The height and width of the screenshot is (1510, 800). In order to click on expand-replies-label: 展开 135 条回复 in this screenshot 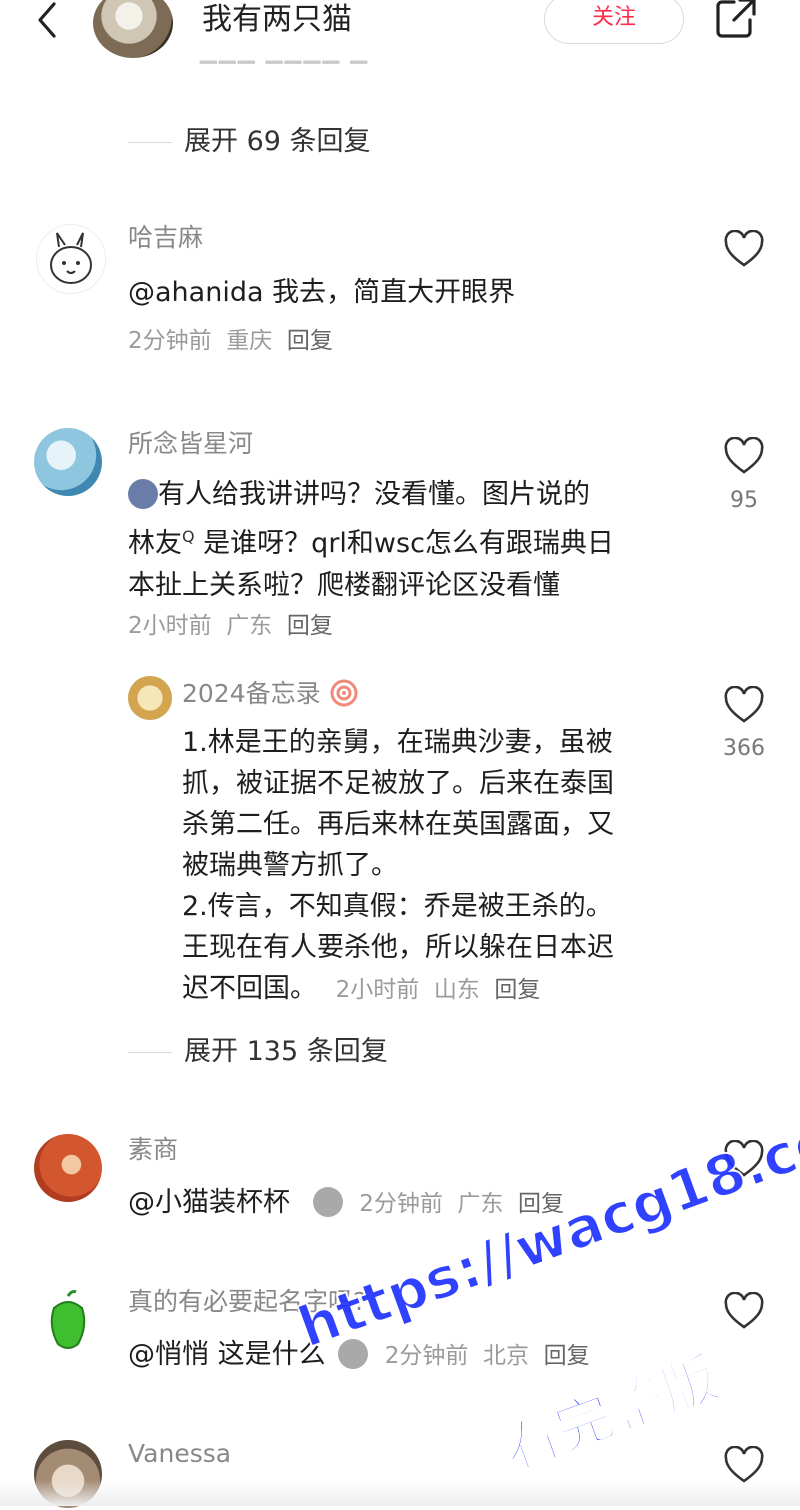, I will do `click(286, 1051)`.